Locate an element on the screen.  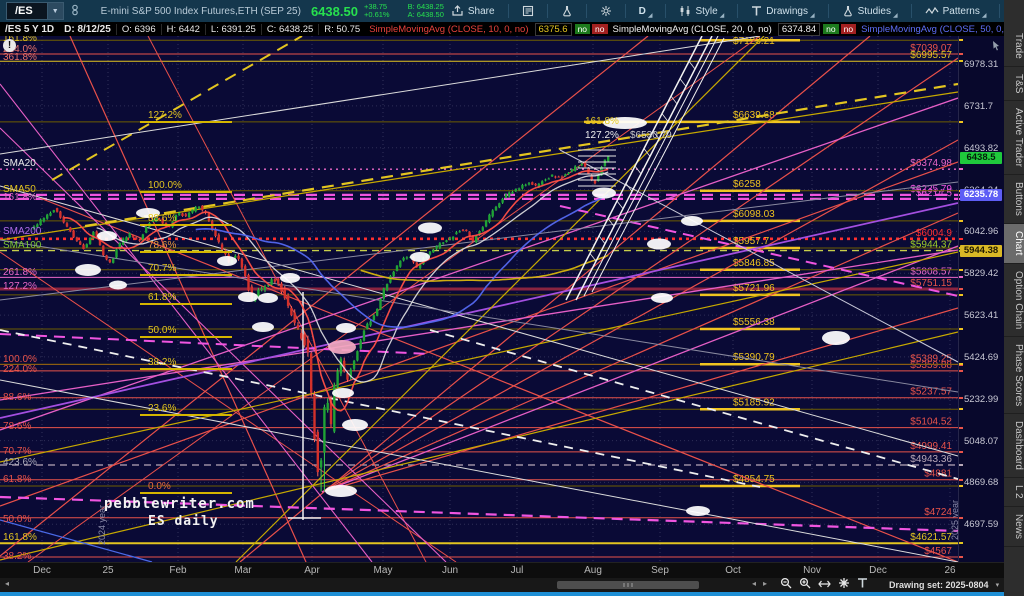
link-icon is located at coordinates (75, 11).